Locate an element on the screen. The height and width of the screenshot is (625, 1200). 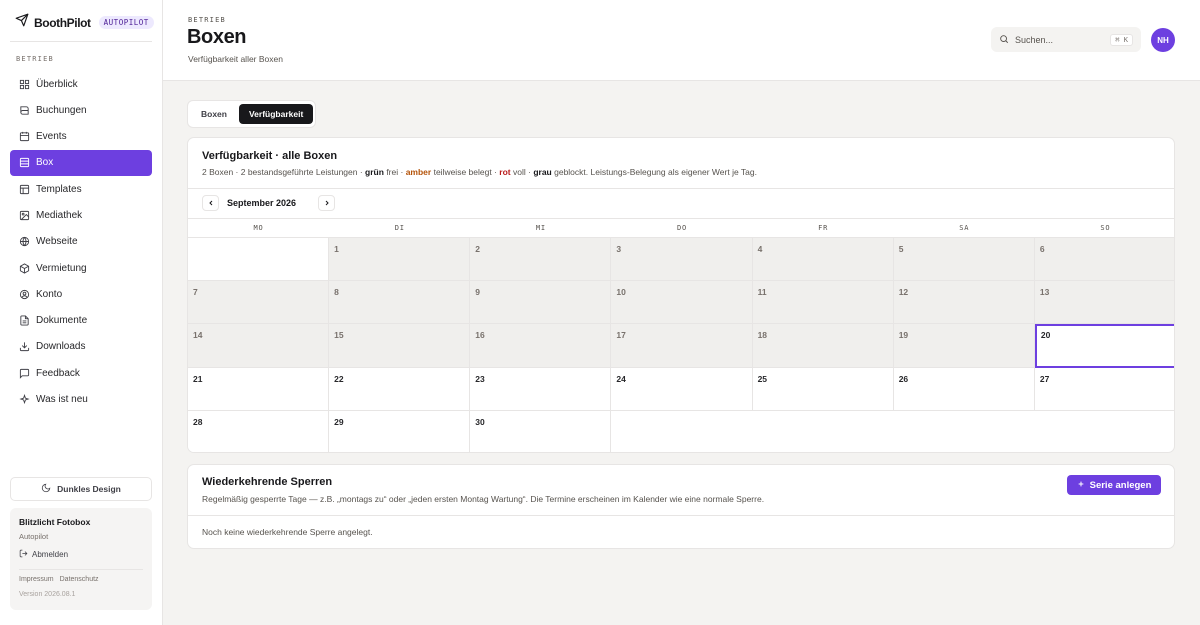
download-icon is located at coordinates (24, 347).